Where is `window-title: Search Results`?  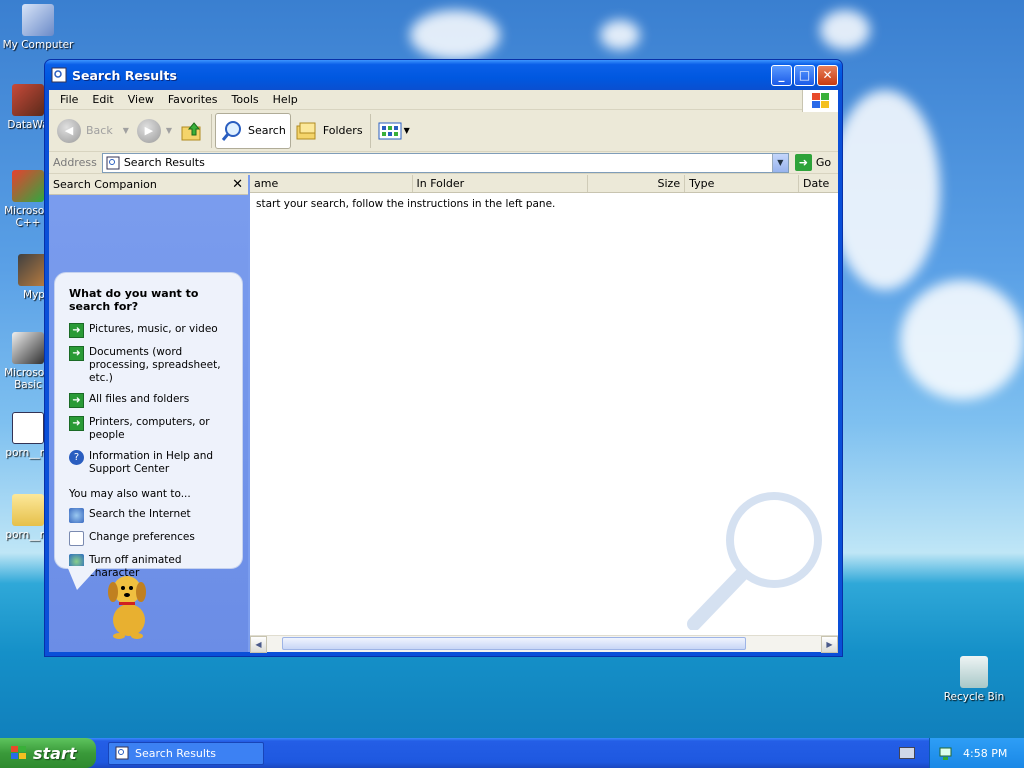 window-title: Search Results is located at coordinates (124, 75).